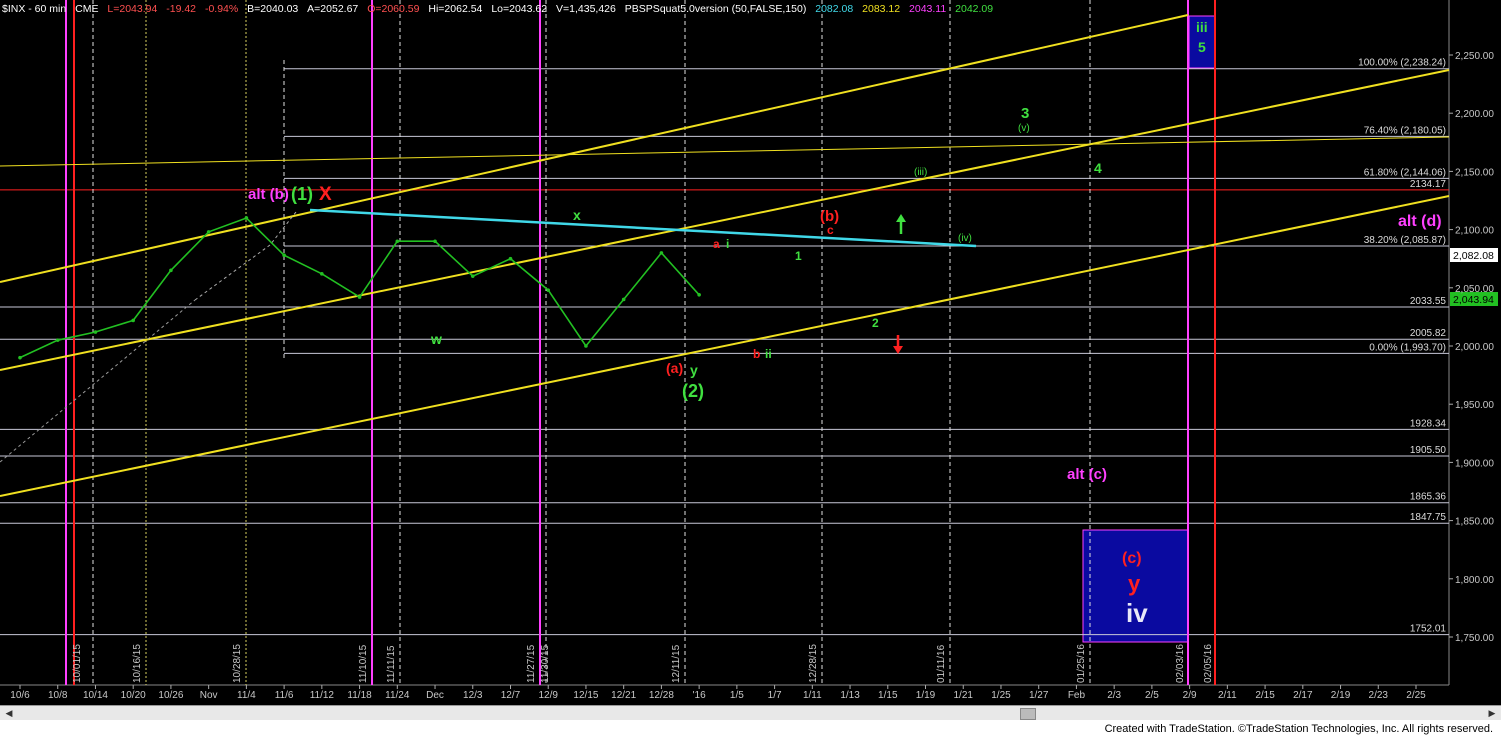 The width and height of the screenshot is (1501, 736). What do you see at coordinates (830, 230) in the screenshot?
I see `label-c-small: c` at bounding box center [830, 230].